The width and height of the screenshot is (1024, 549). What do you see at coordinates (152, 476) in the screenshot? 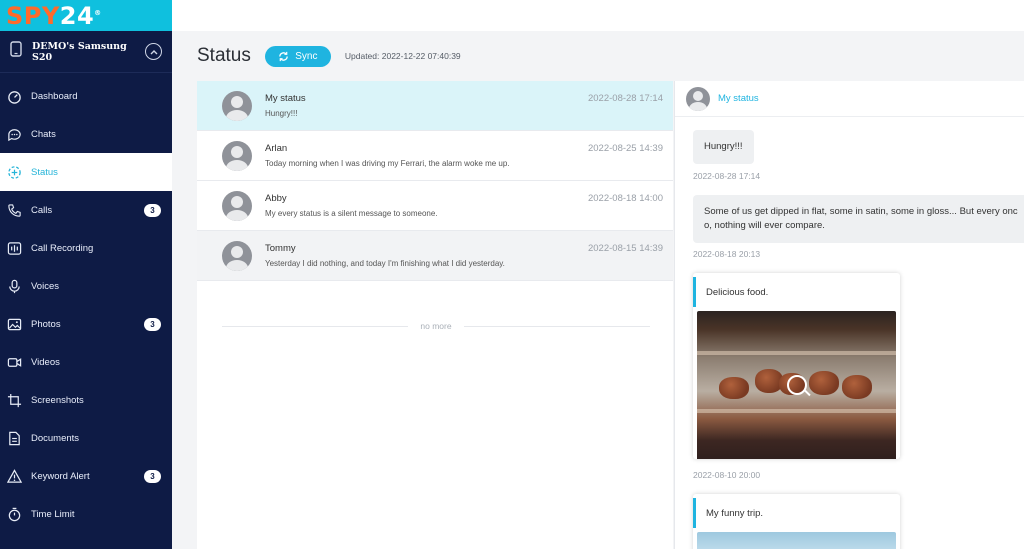
I see `keyword-alert-badge: 3` at bounding box center [152, 476].